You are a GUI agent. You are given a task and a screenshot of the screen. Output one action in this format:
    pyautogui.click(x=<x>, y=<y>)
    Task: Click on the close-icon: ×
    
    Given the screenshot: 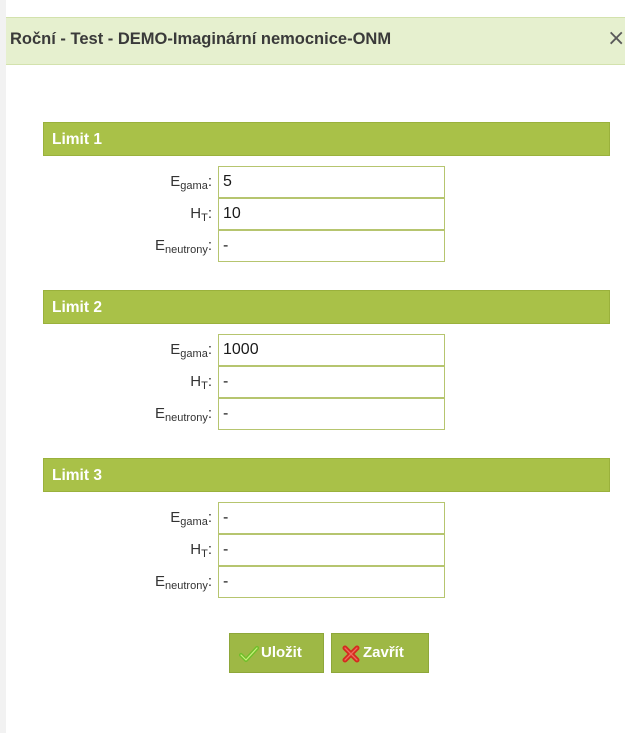 What is the action you would take?
    pyautogui.click(x=616, y=39)
    